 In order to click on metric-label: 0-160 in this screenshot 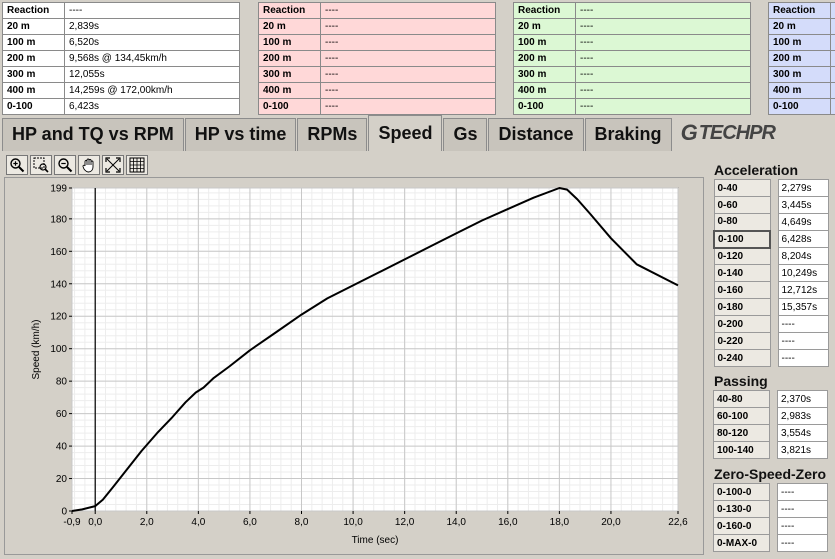, I will do `click(742, 290)`.